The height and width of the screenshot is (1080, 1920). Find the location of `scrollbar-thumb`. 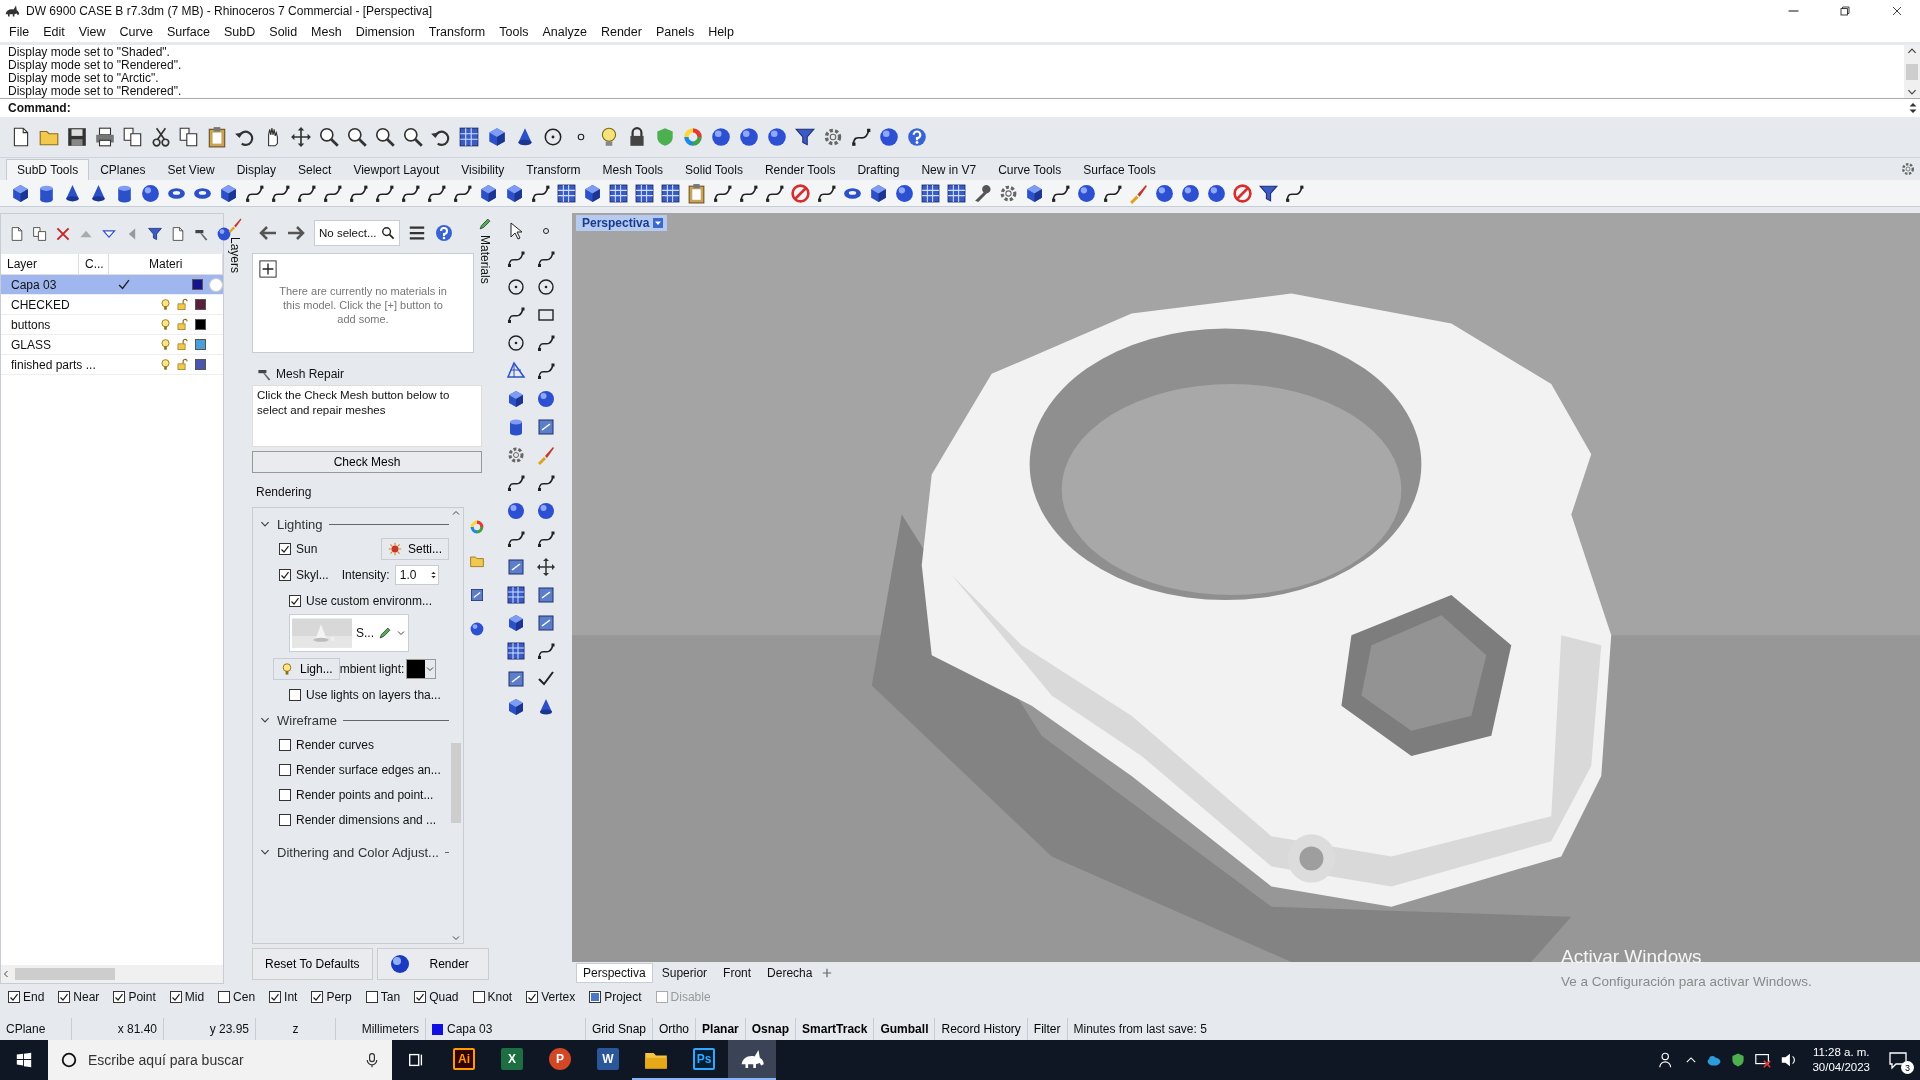

scrollbar-thumb is located at coordinates (456, 783).